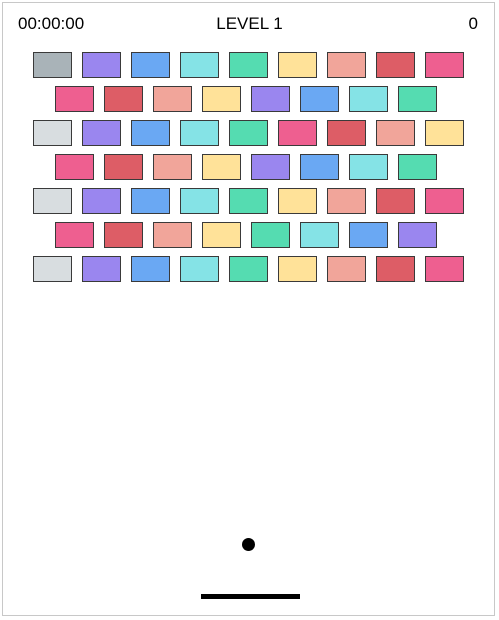  Describe the element at coordinates (249, 23) in the screenshot. I see `level-indicator: LEVEL 1` at that location.